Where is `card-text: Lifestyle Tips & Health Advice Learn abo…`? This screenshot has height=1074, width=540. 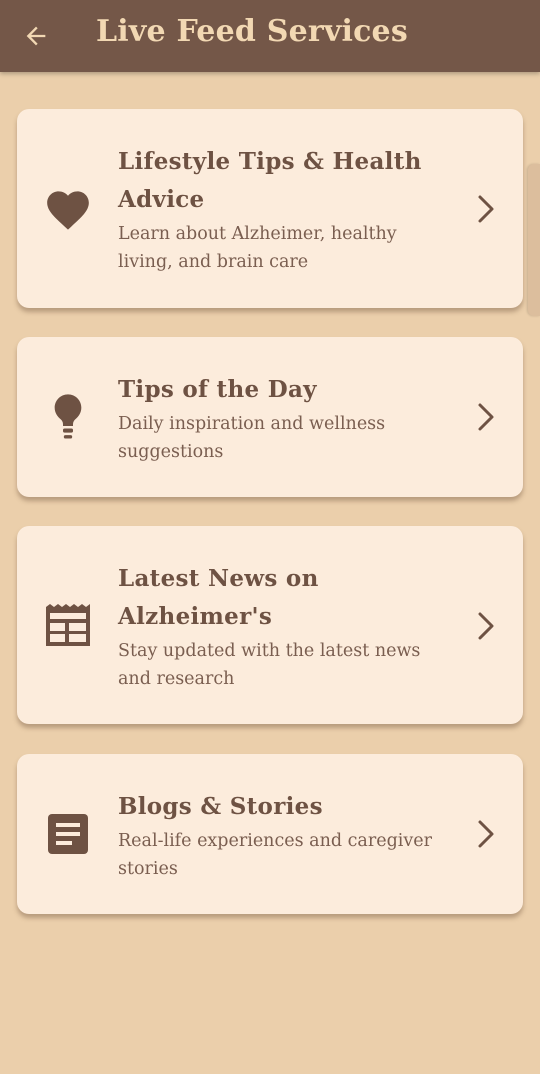 card-text: Lifestyle Tips & Health Advice Learn abo… is located at coordinates (283, 209).